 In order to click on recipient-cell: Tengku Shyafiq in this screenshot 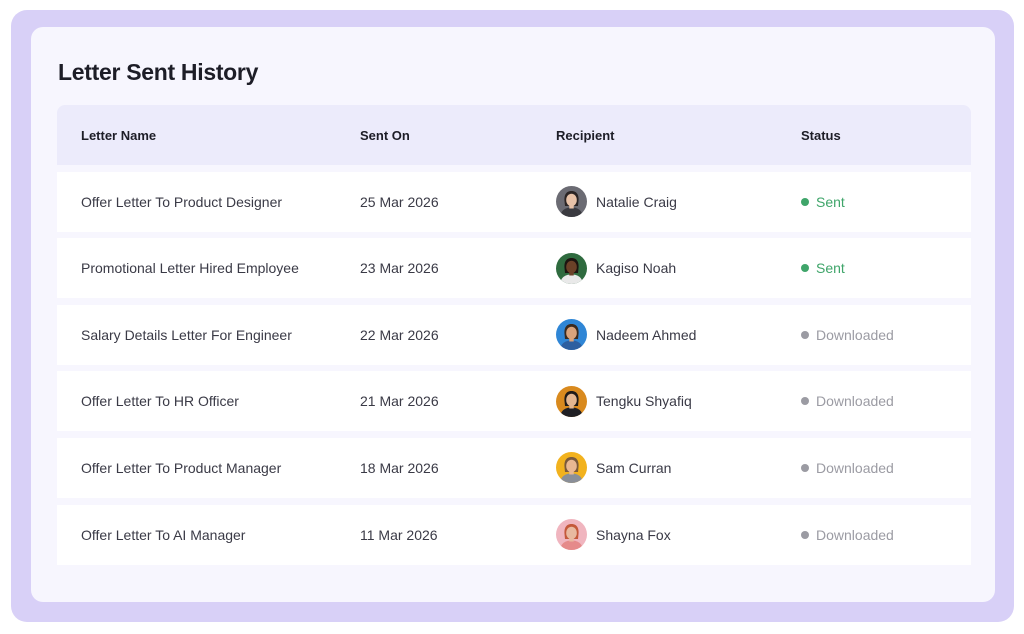, I will do `click(678, 401)`.